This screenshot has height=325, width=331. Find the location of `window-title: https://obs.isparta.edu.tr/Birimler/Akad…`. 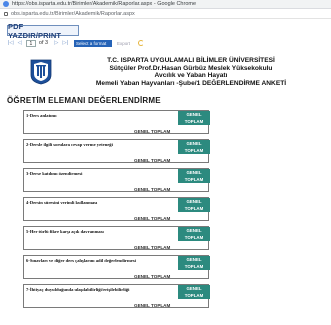

window-title: https://obs.isparta.edu.tr/Birimler/Akad… is located at coordinates (104, 4).